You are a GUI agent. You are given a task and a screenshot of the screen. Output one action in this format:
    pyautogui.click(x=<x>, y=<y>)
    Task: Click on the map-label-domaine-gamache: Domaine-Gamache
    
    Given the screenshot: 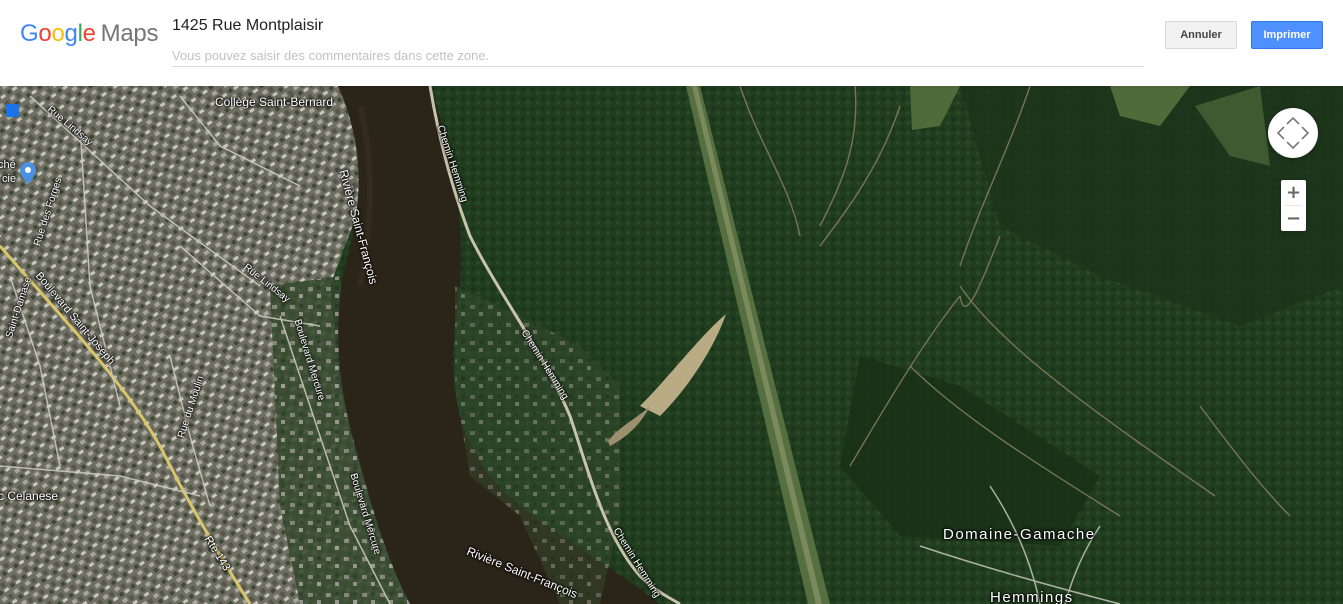 What is the action you would take?
    pyautogui.click(x=1019, y=534)
    